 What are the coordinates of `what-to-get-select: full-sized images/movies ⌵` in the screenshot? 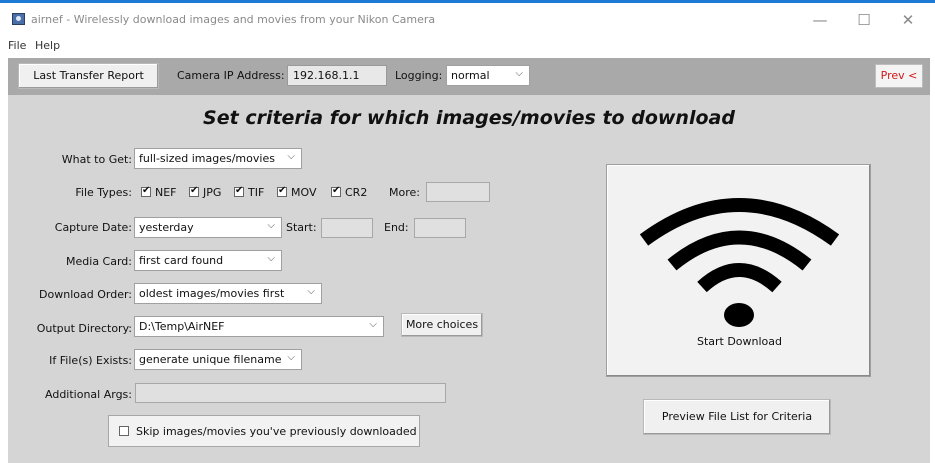 It's located at (218, 158).